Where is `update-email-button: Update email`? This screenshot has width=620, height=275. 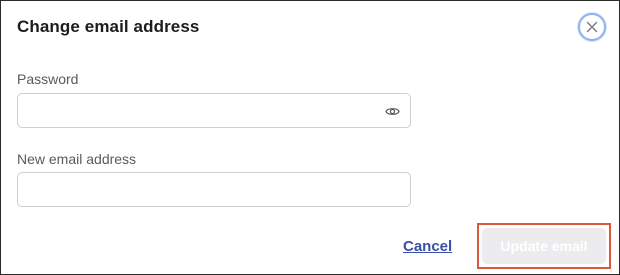
update-email-button: Update email is located at coordinates (544, 246).